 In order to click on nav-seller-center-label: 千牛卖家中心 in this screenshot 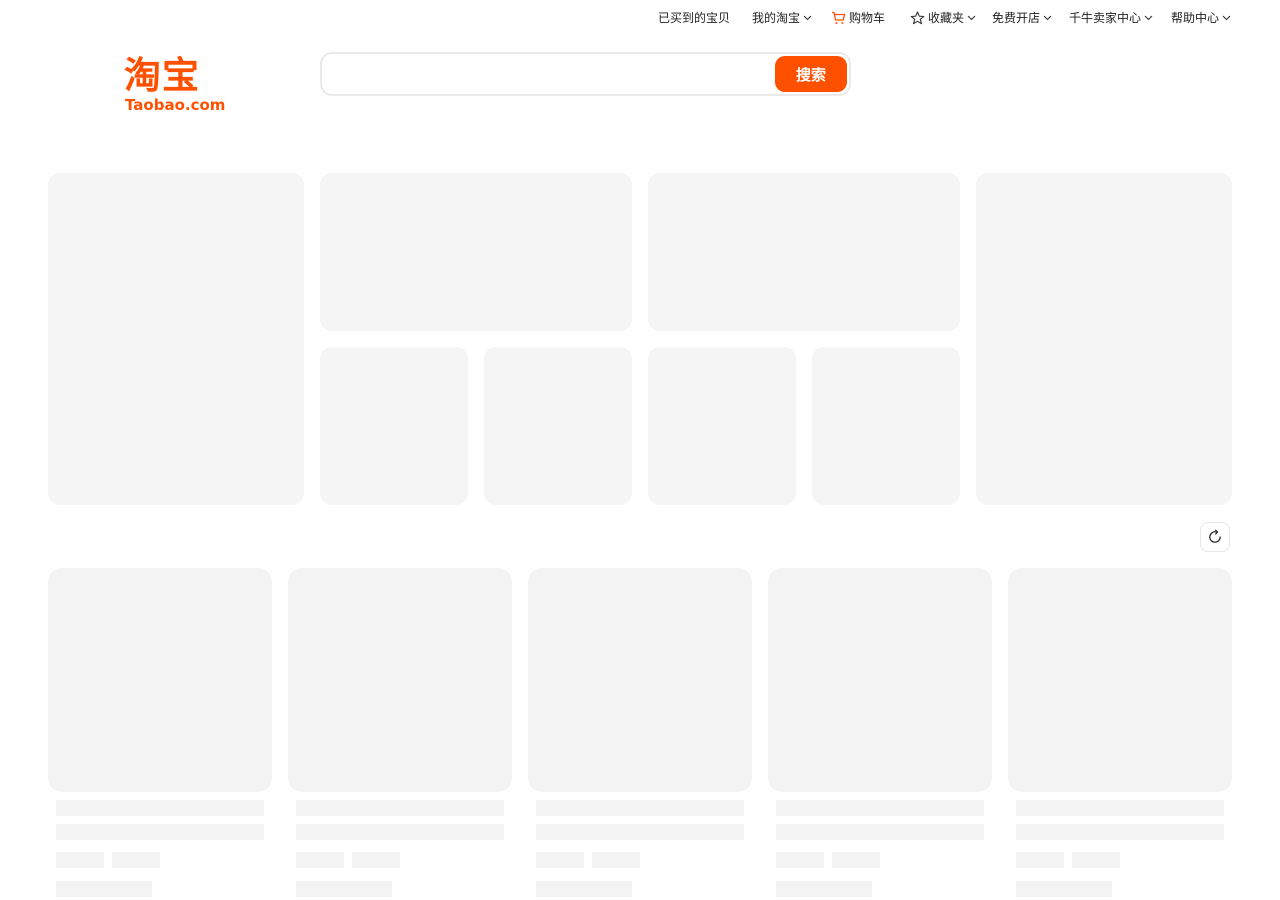, I will do `click(1105, 18)`.